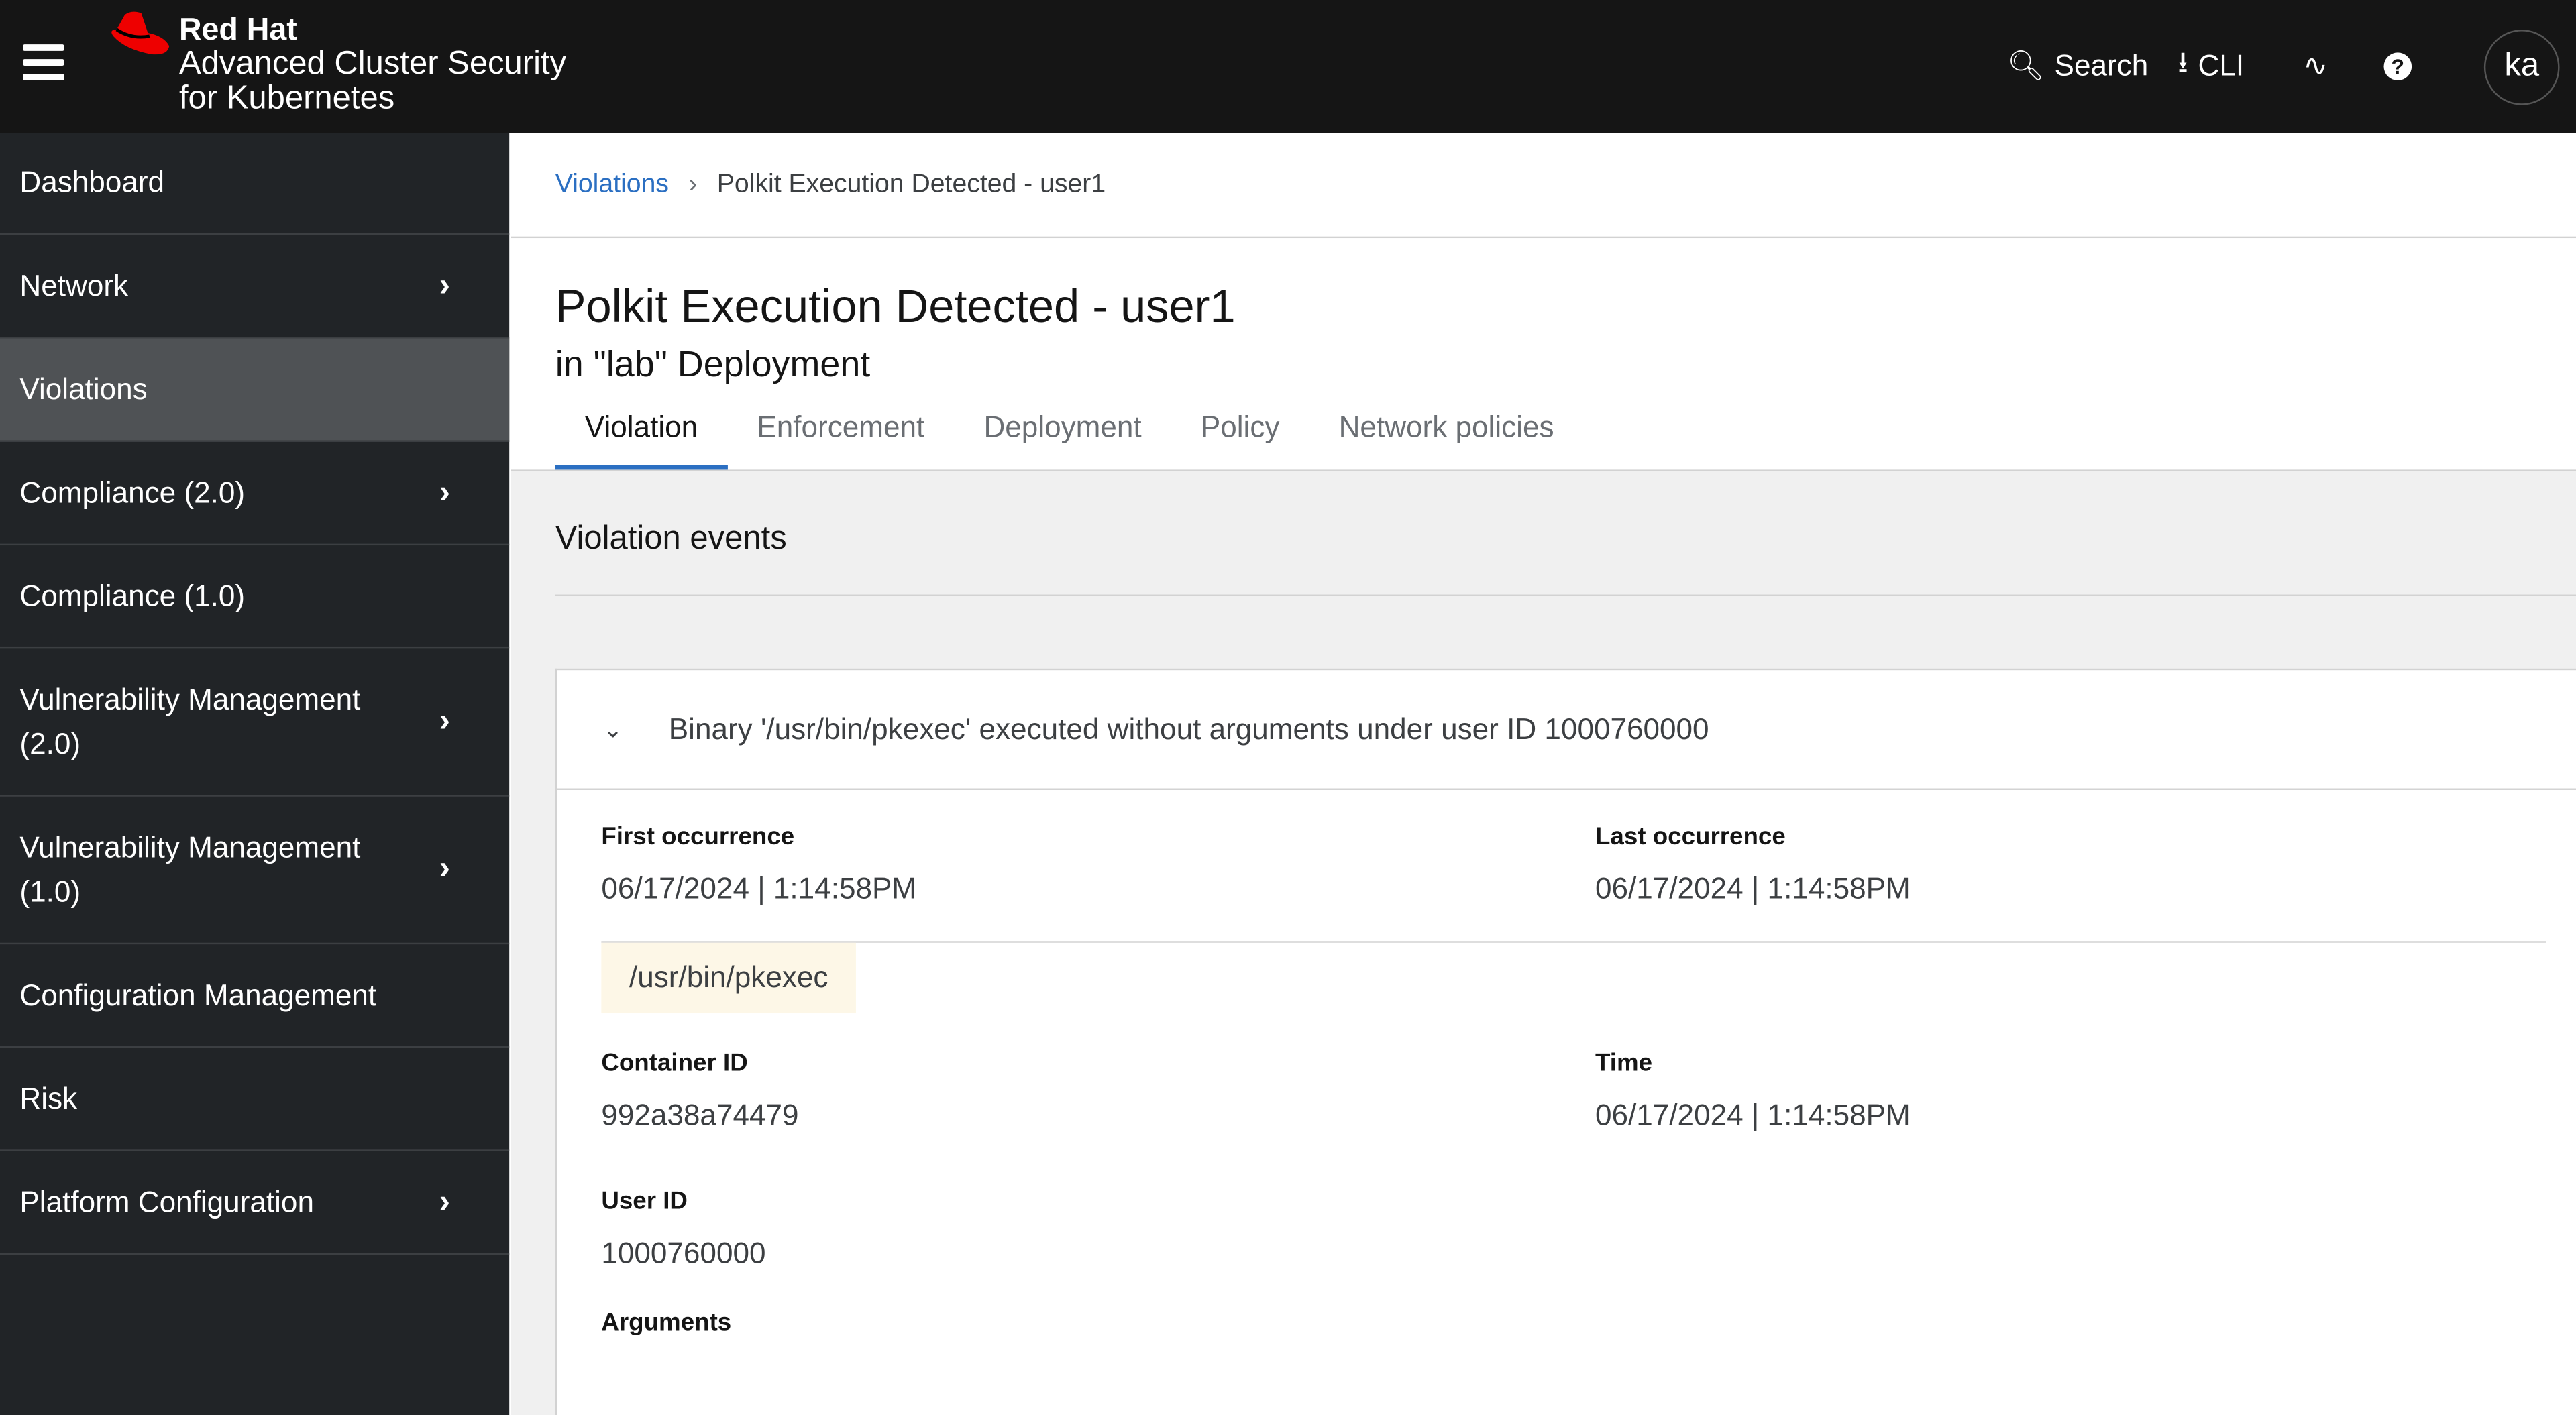 The width and height of the screenshot is (2576, 1415). I want to click on question-circle-icon: ?, so click(2397, 66).